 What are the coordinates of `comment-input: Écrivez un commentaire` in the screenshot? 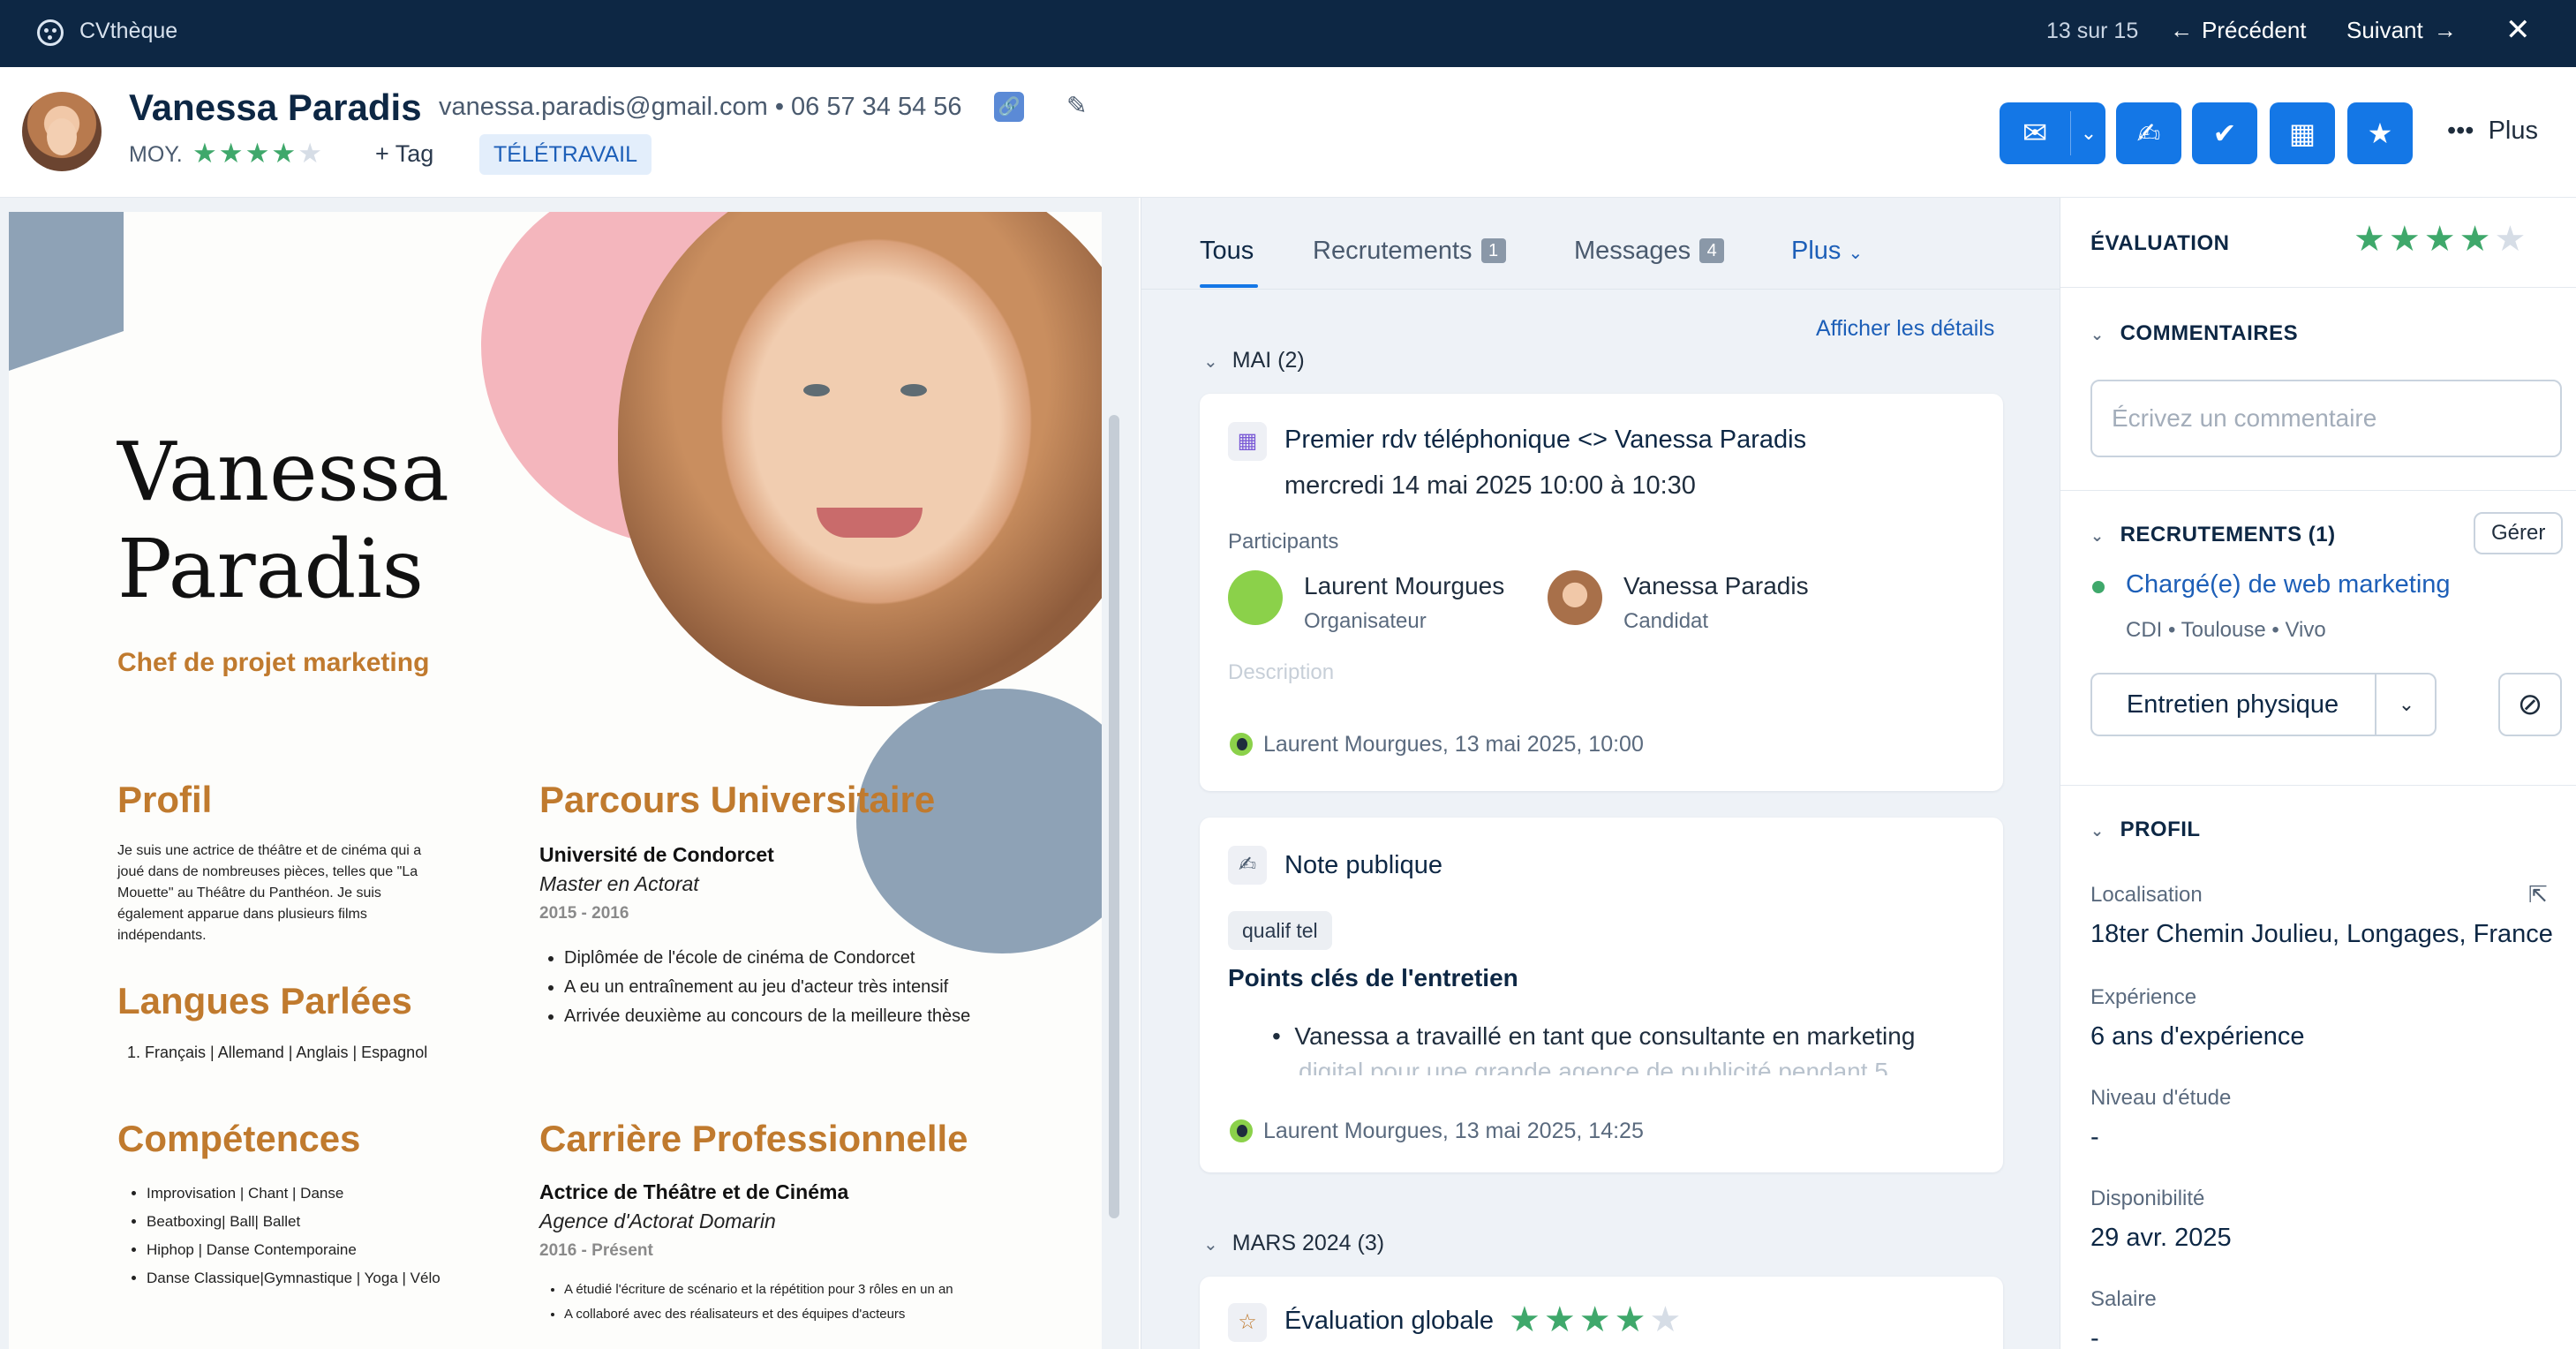 It's located at (2326, 418).